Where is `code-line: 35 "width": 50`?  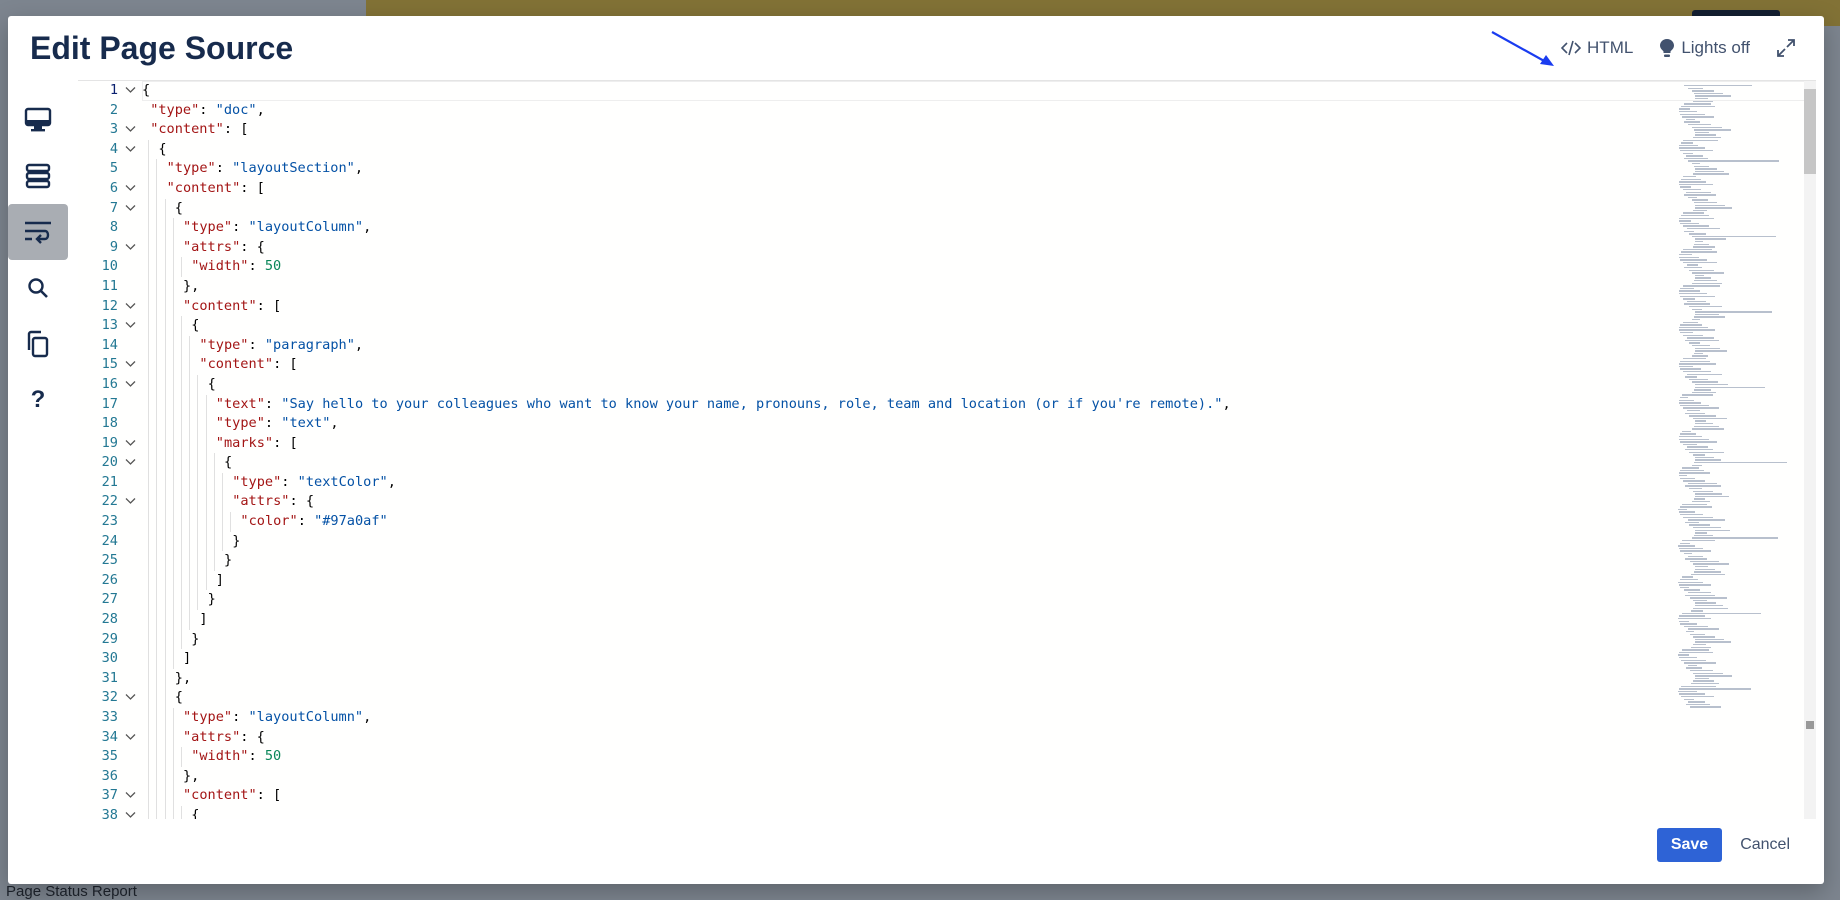 code-line: 35 "width": 50 is located at coordinates (947, 757).